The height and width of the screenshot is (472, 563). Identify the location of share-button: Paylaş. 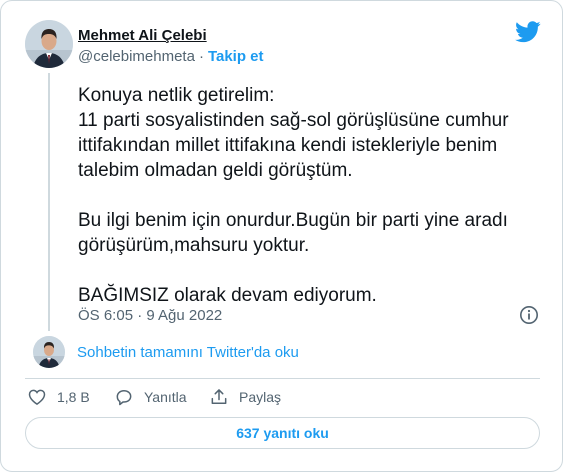
(245, 397).